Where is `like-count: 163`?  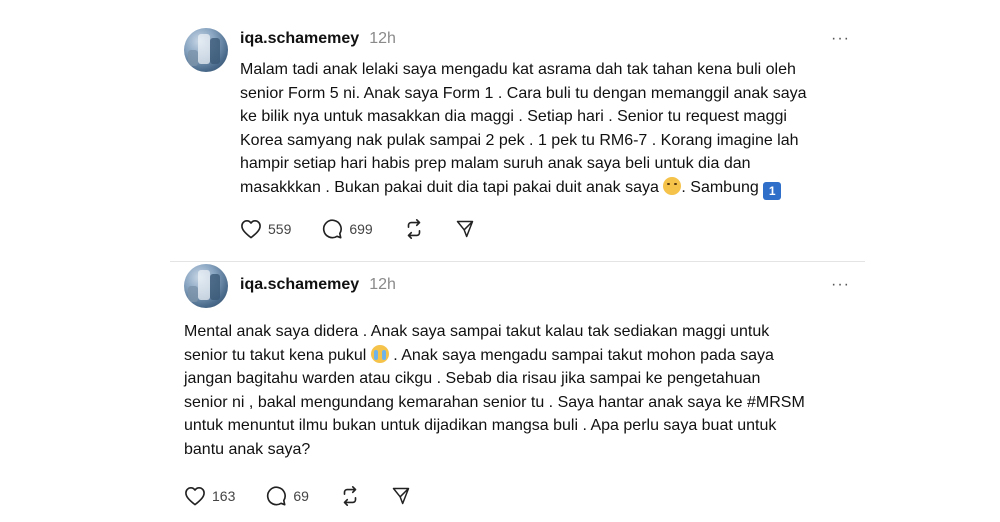
like-count: 163 is located at coordinates (224, 496).